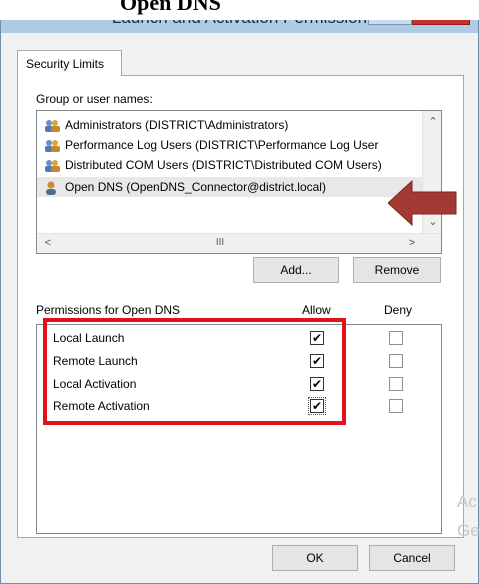 The image size is (479, 584). I want to click on scroll-grip-icon: III, so click(220, 243).